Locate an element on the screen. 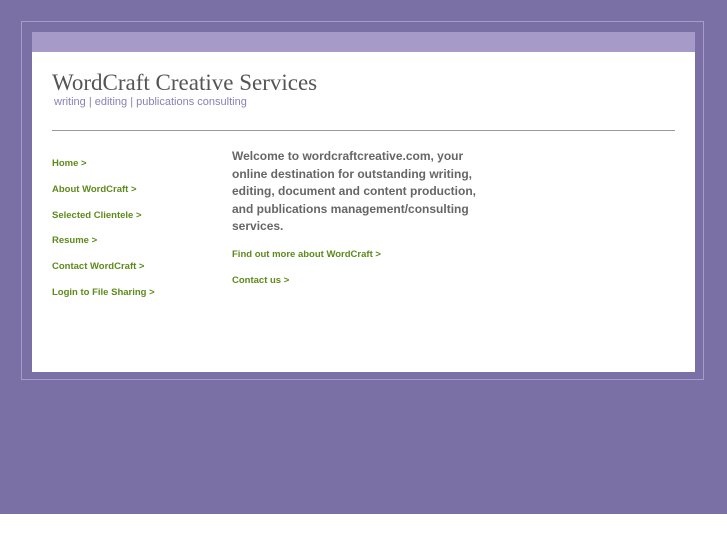 The height and width of the screenshot is (545, 727). contact-us-link: Contact us > is located at coordinates (260, 280).